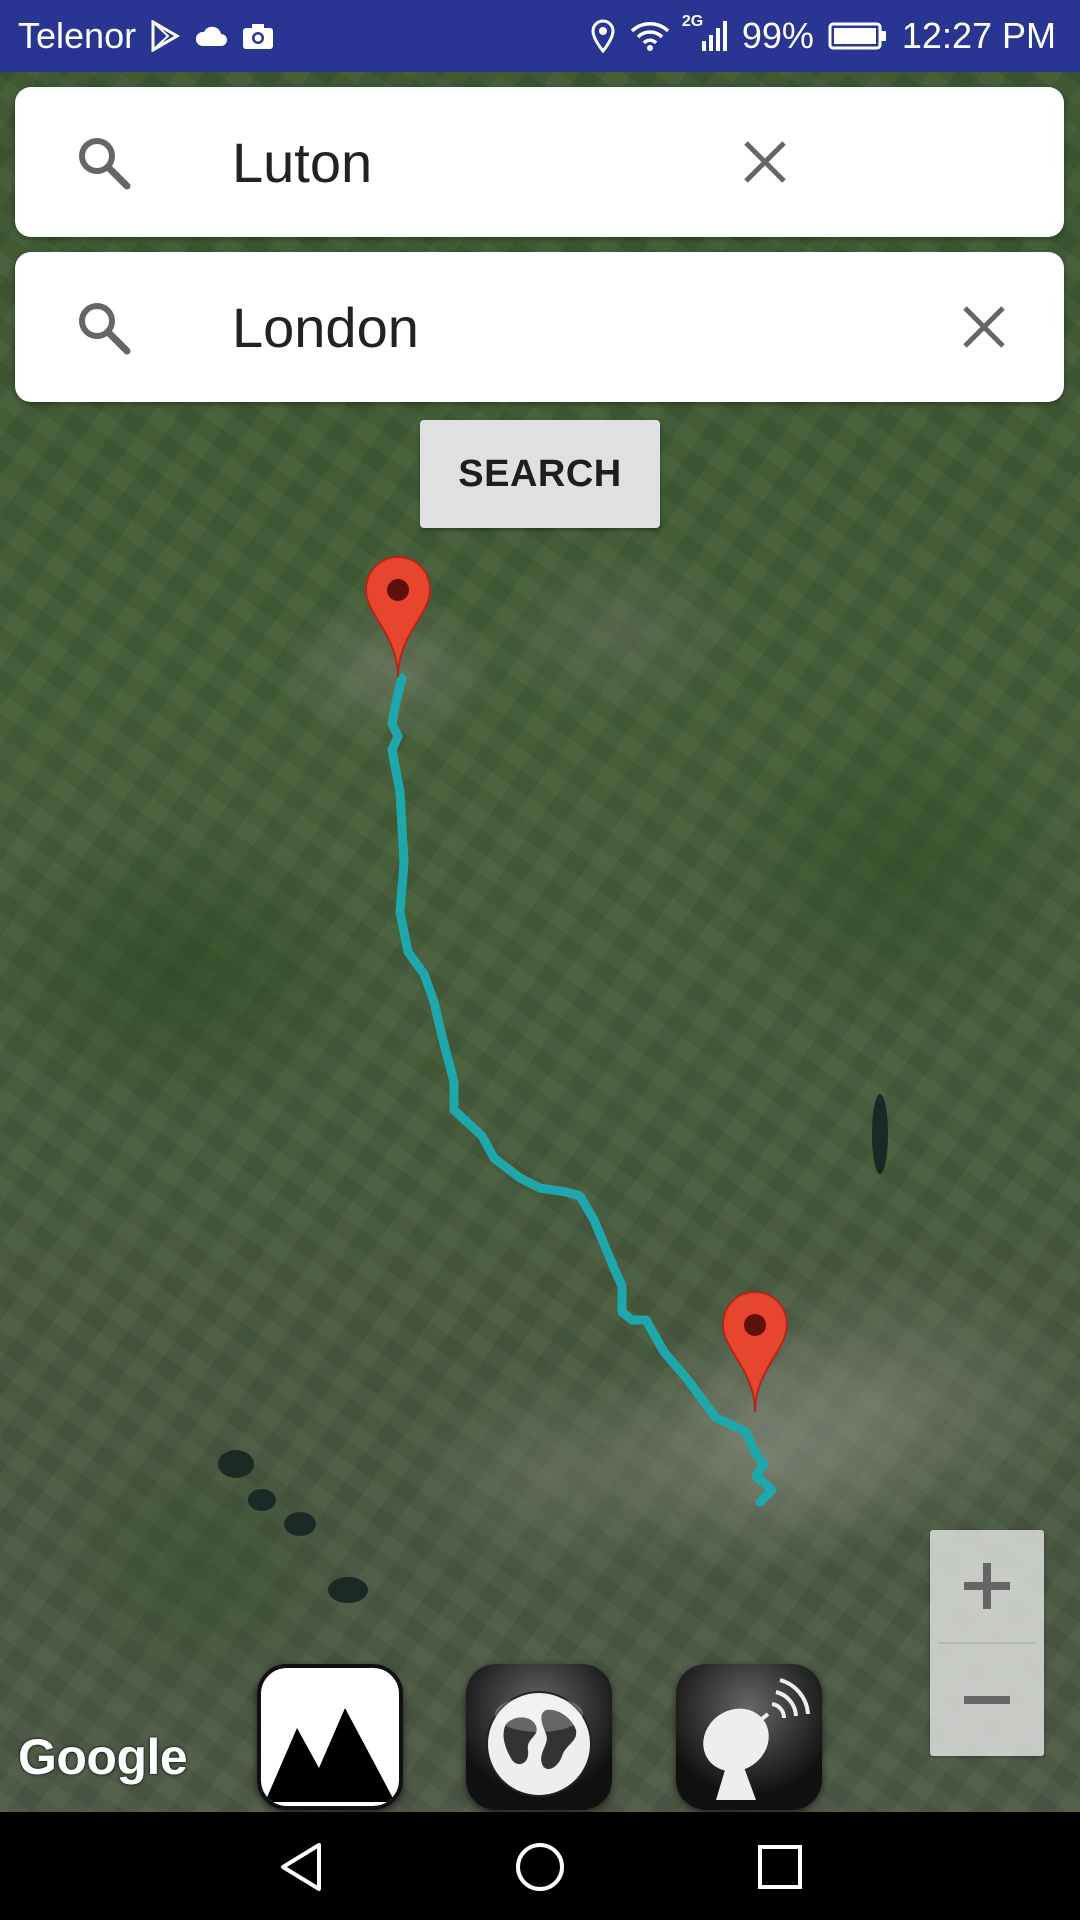  Describe the element at coordinates (777, 35) in the screenshot. I see `battery-percent: 99%` at that location.